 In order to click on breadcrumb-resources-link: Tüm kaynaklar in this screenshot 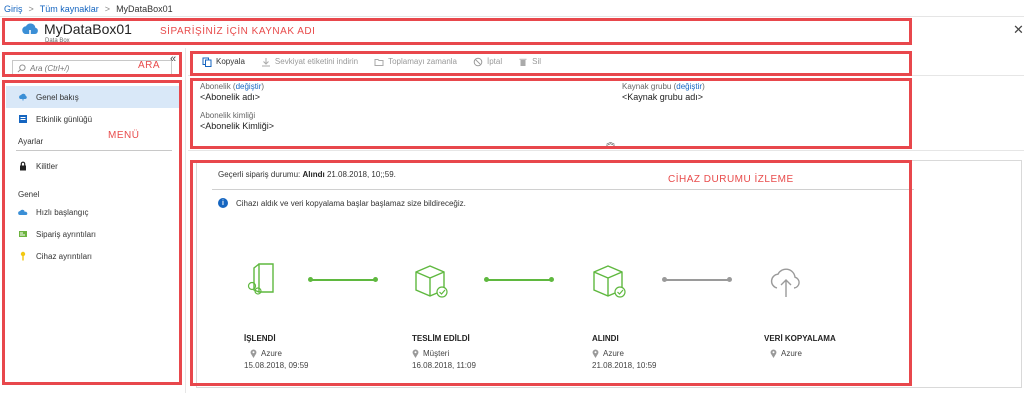, I will do `click(69, 9)`.